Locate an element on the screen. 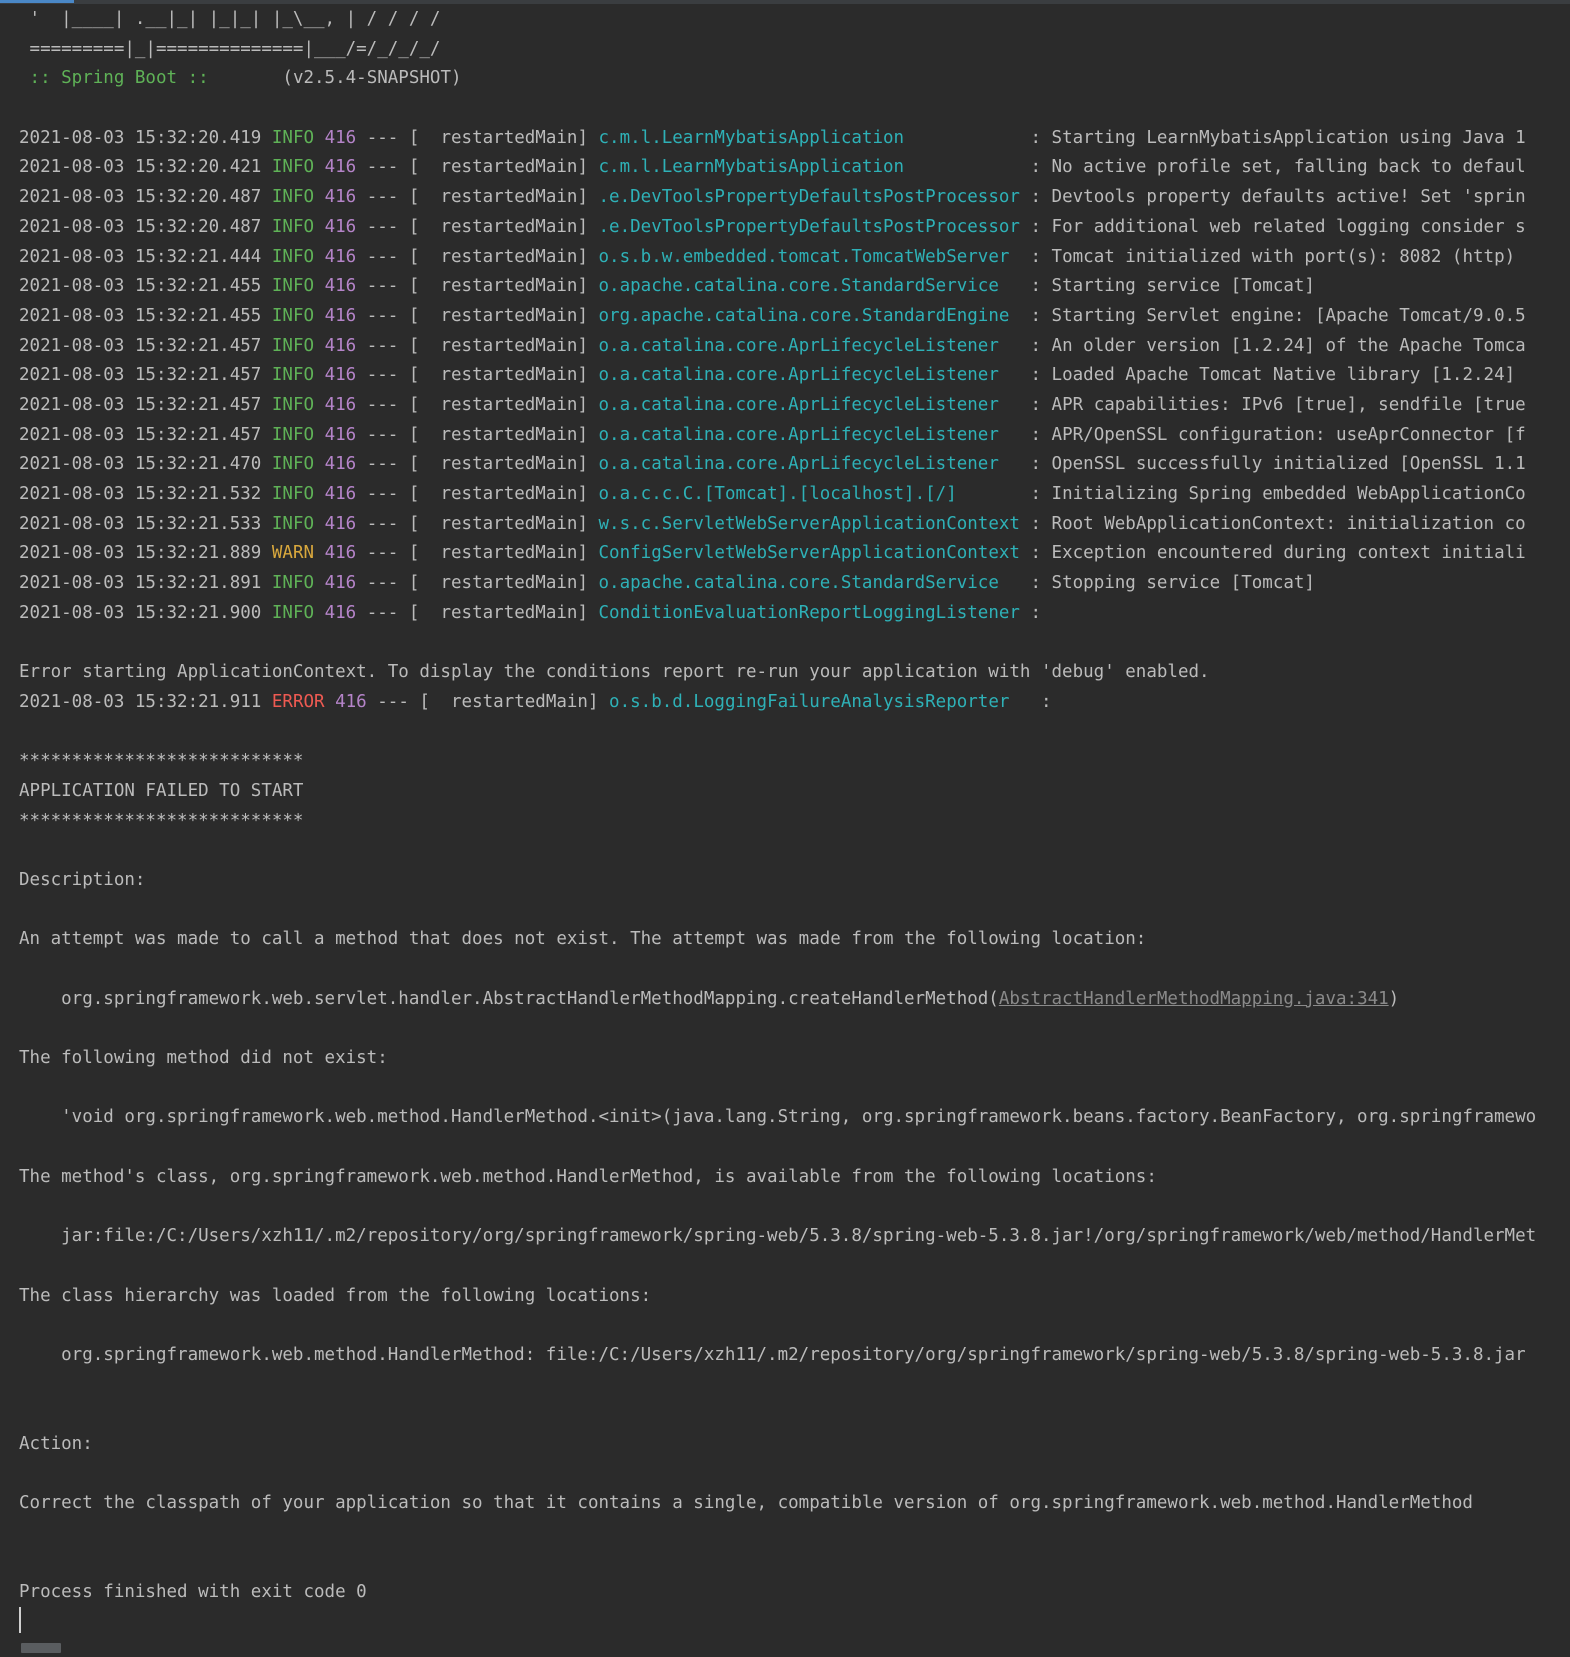  horizontal-scrollbar-thumb is located at coordinates (41, 1648).